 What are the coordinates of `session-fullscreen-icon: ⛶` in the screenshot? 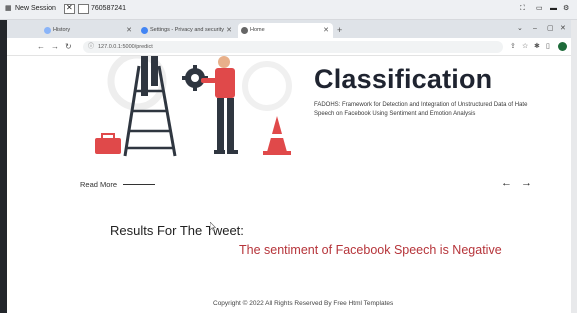 It's located at (522, 9).